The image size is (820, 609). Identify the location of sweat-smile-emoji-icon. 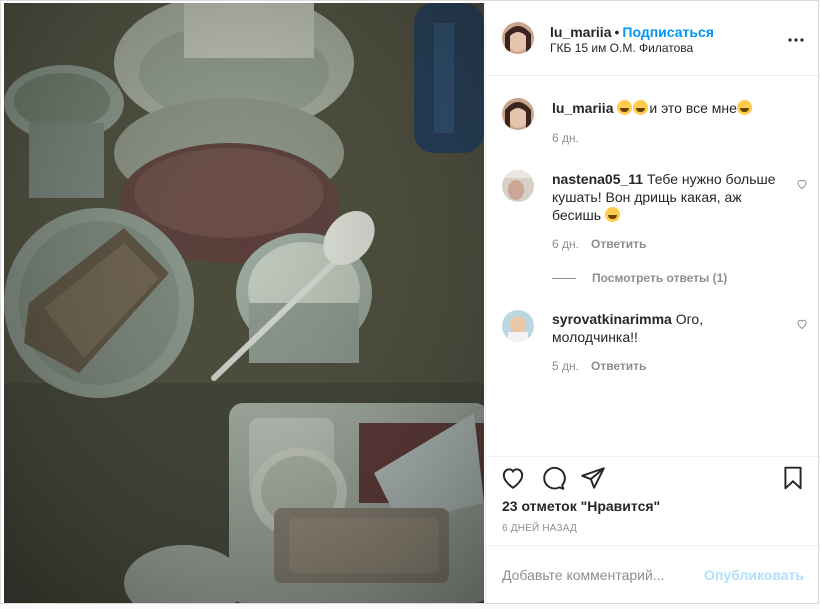
(641, 107).